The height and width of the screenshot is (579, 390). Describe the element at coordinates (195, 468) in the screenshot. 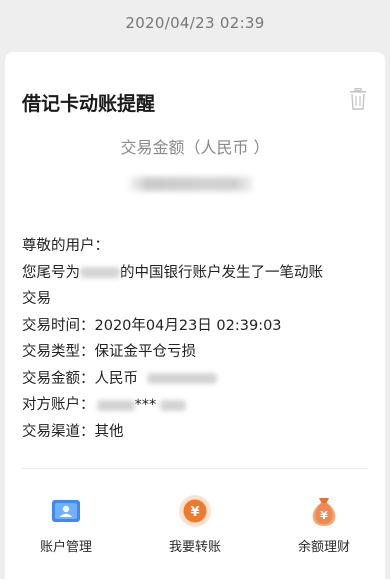

I see `divider` at that location.